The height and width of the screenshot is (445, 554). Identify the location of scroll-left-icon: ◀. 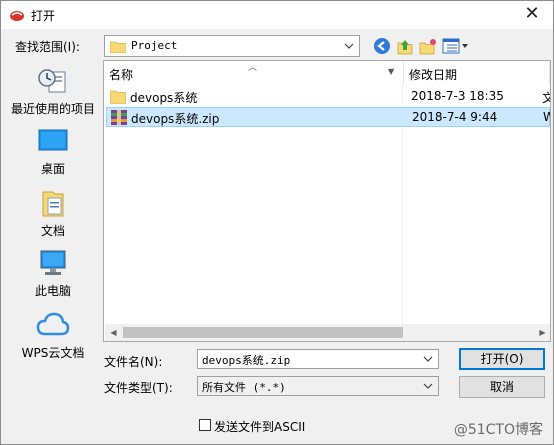
(113, 332).